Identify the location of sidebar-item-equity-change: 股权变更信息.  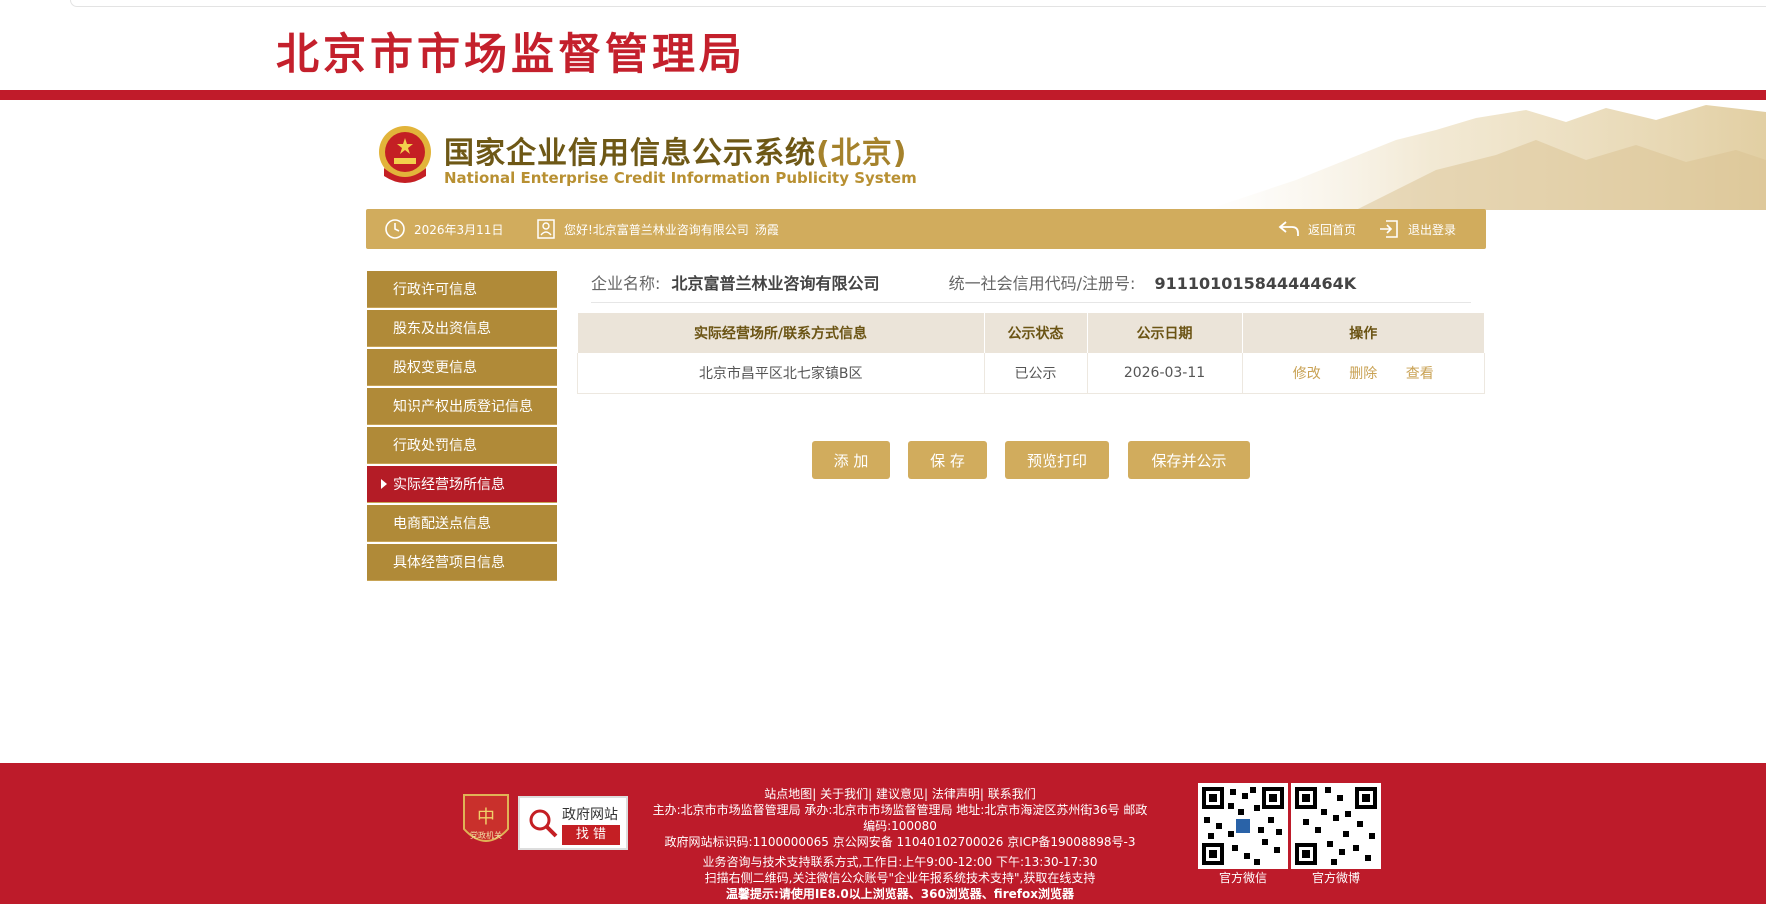
(462, 367).